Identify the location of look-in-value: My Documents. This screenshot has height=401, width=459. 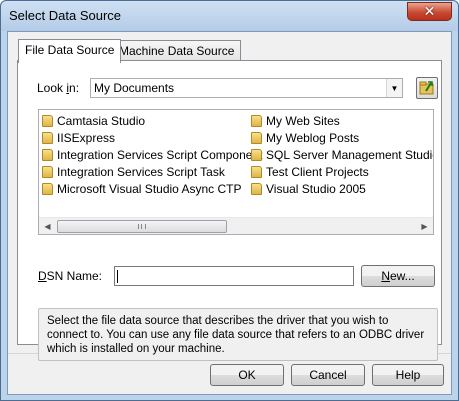
(134, 88).